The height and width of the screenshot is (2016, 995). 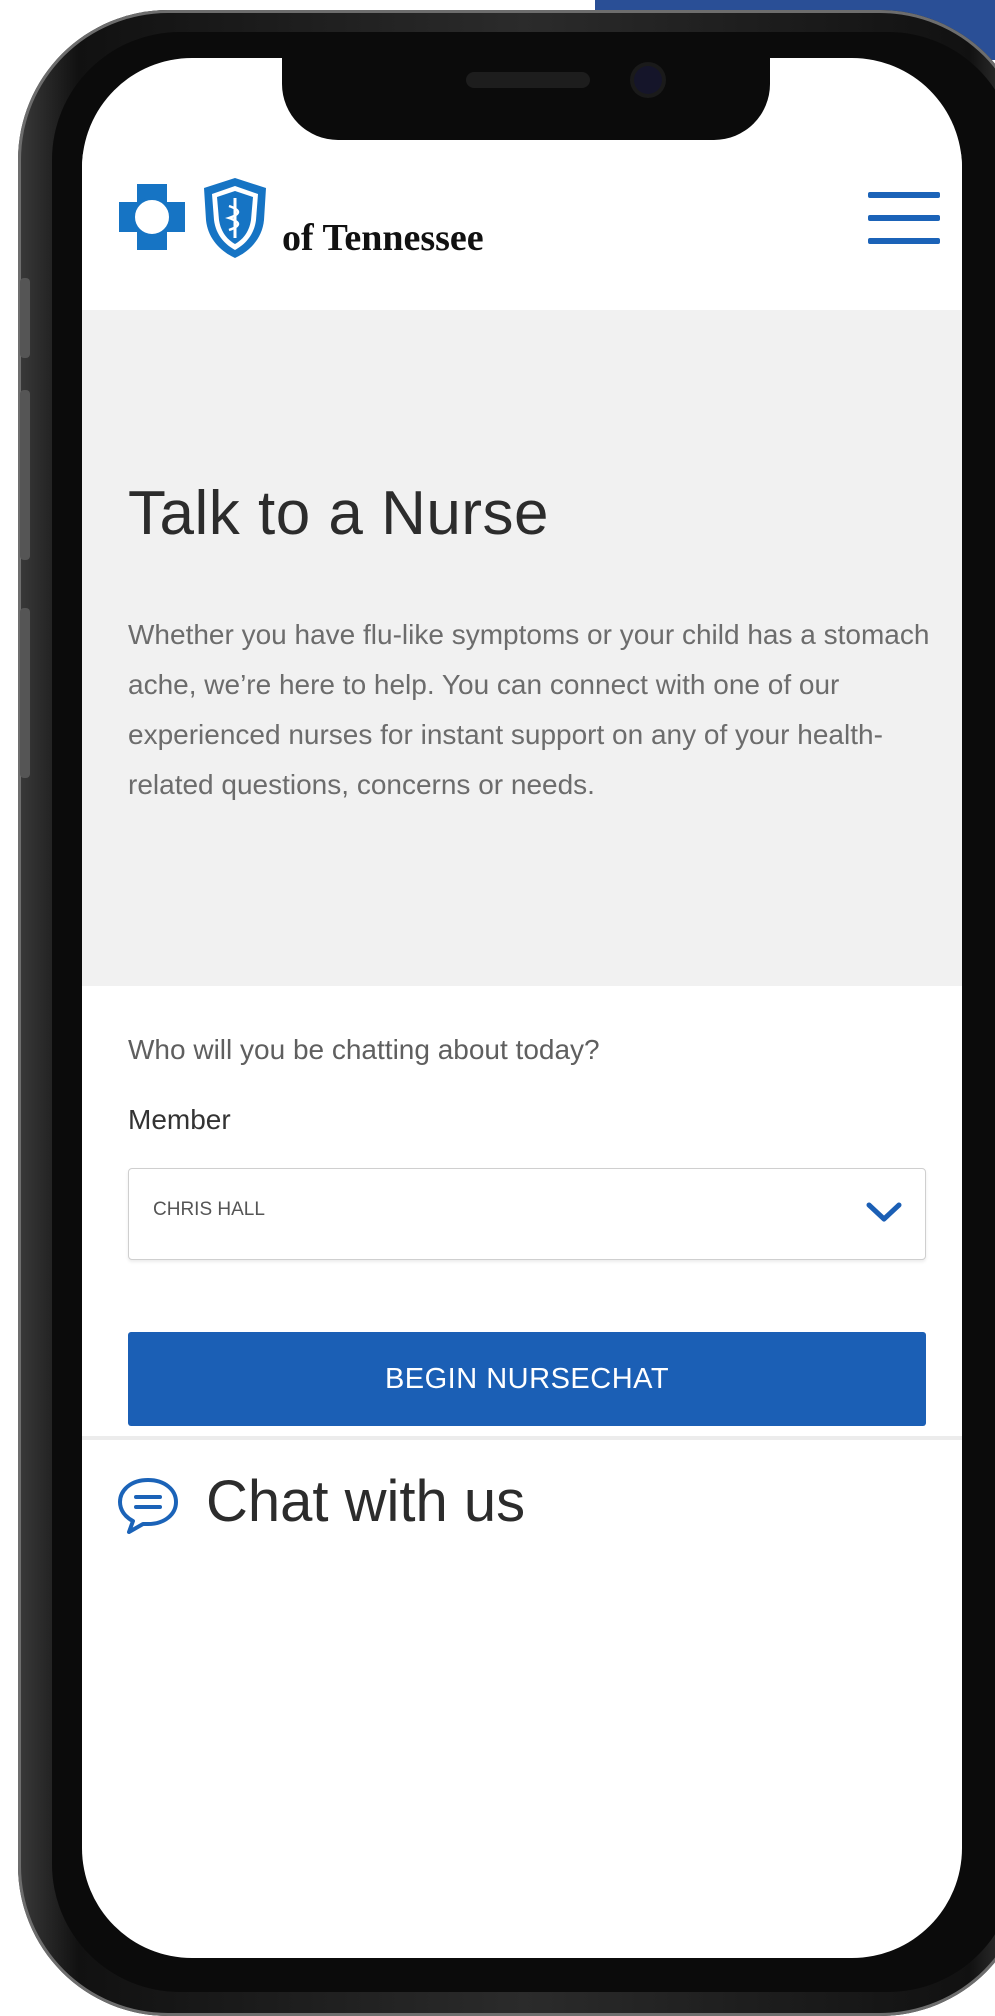 What do you see at coordinates (648, 80) in the screenshot?
I see `front-camera` at bounding box center [648, 80].